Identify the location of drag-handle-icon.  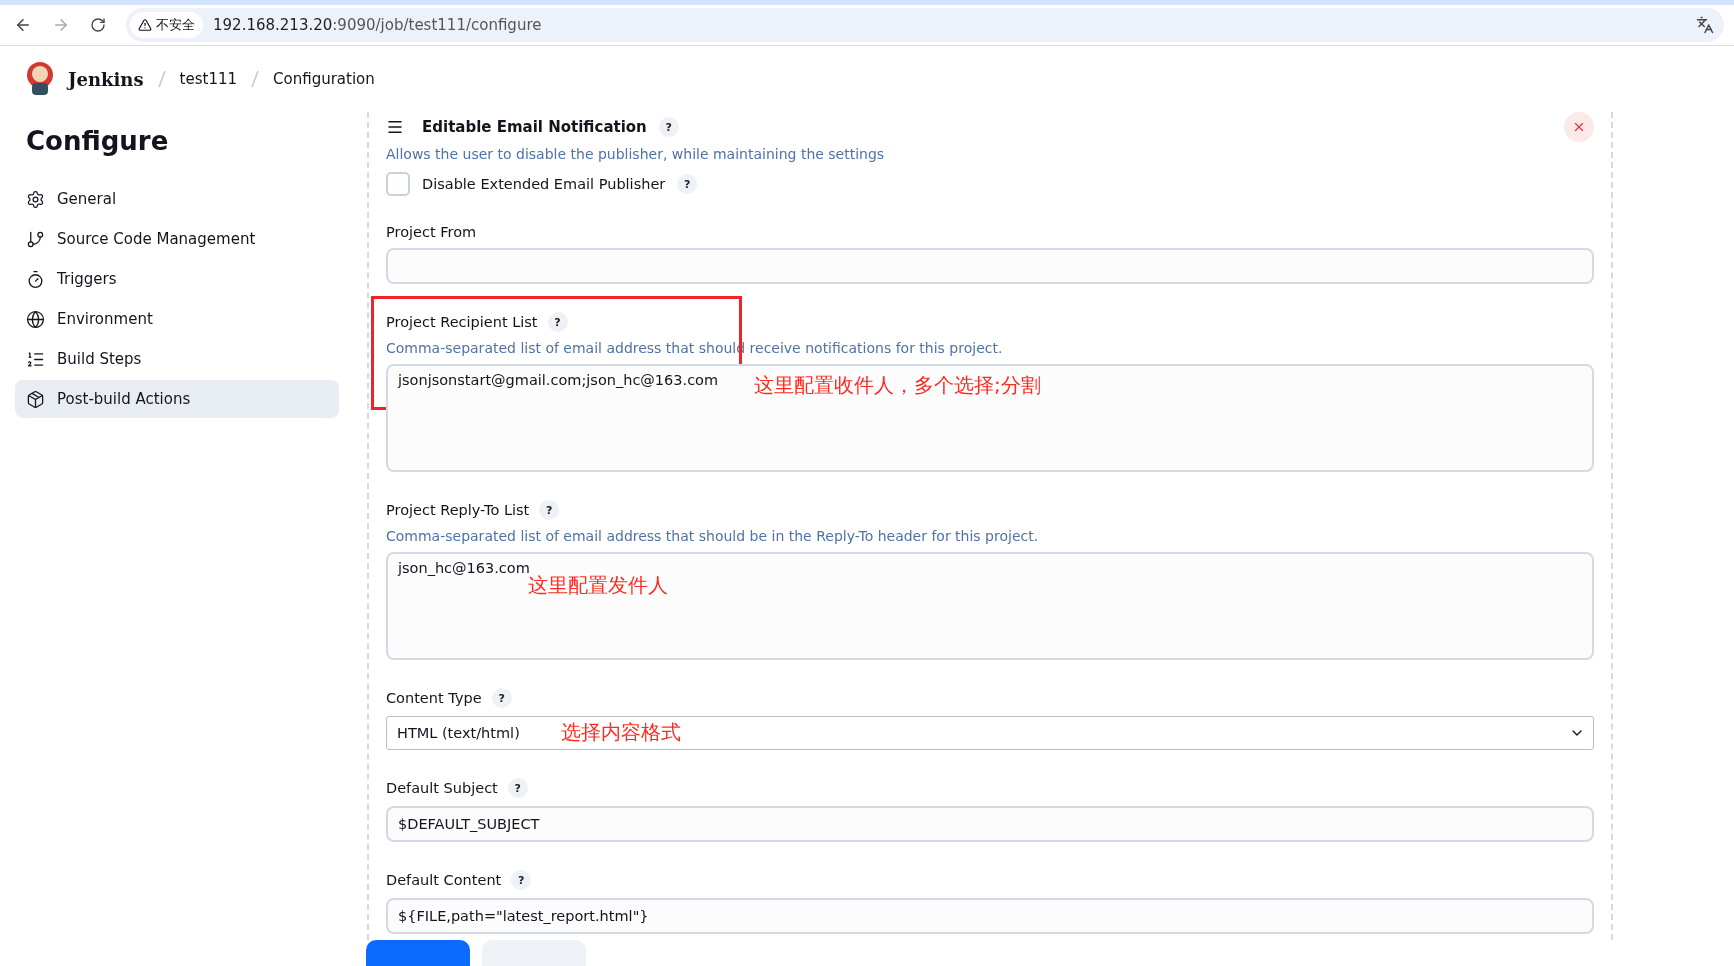
(395, 127).